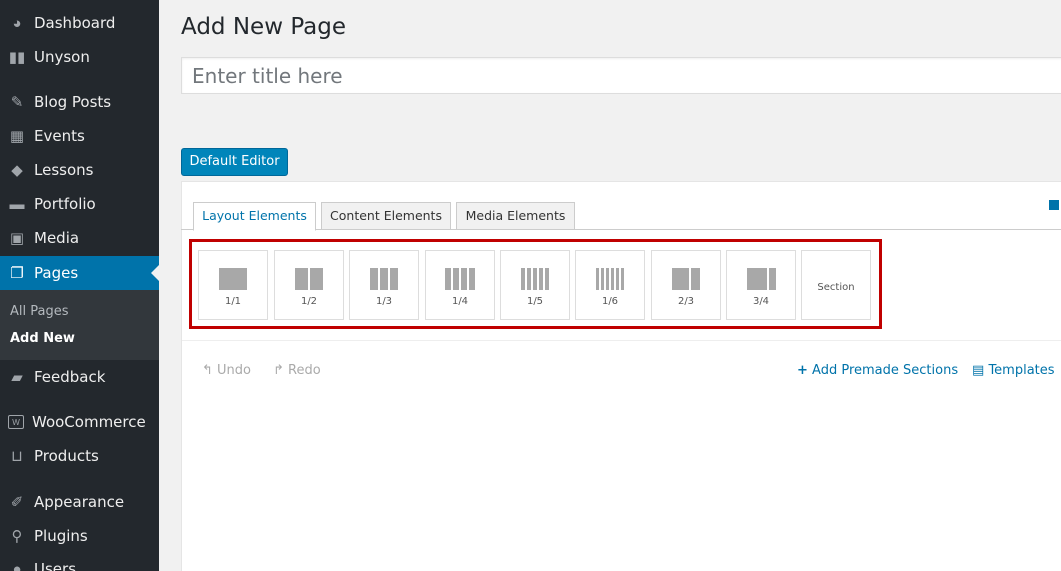  What do you see at coordinates (304, 370) in the screenshot?
I see `redo-label: Redo` at bounding box center [304, 370].